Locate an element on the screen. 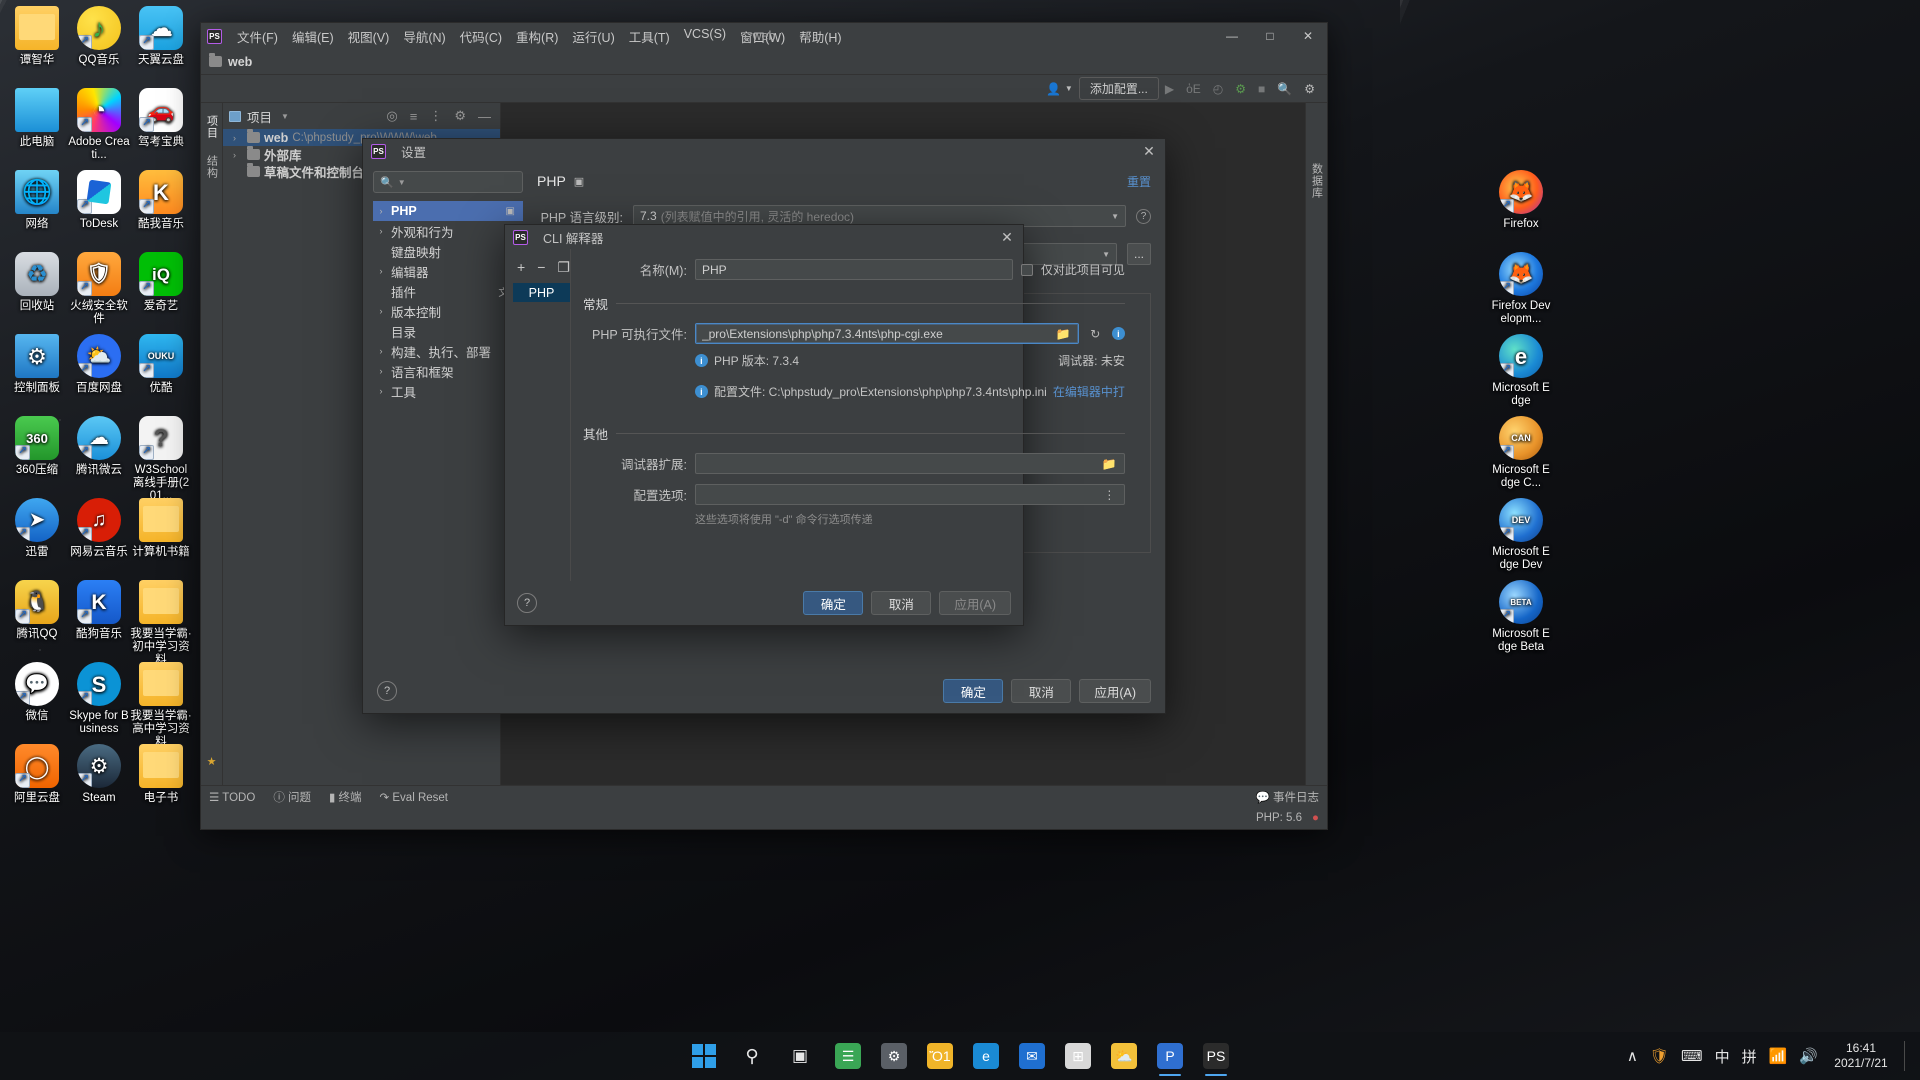 This screenshot has height=1080, width=1920. stop-button: ■ is located at coordinates (1261, 89).